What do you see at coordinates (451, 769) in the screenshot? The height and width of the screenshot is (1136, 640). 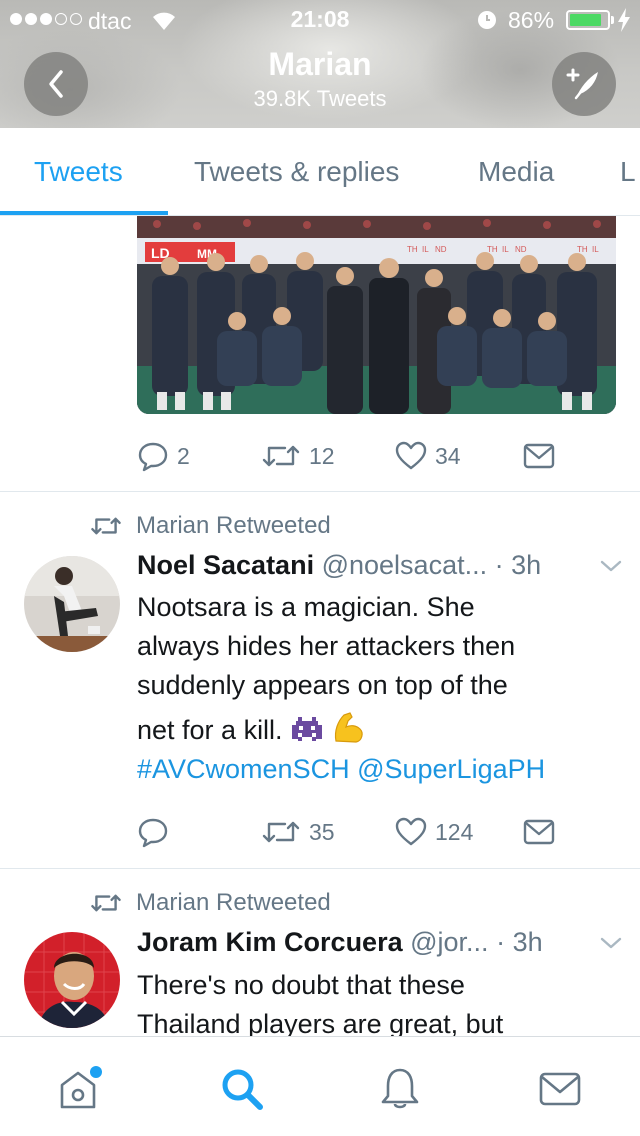 I see `mention-link: @SuperLigaPH` at bounding box center [451, 769].